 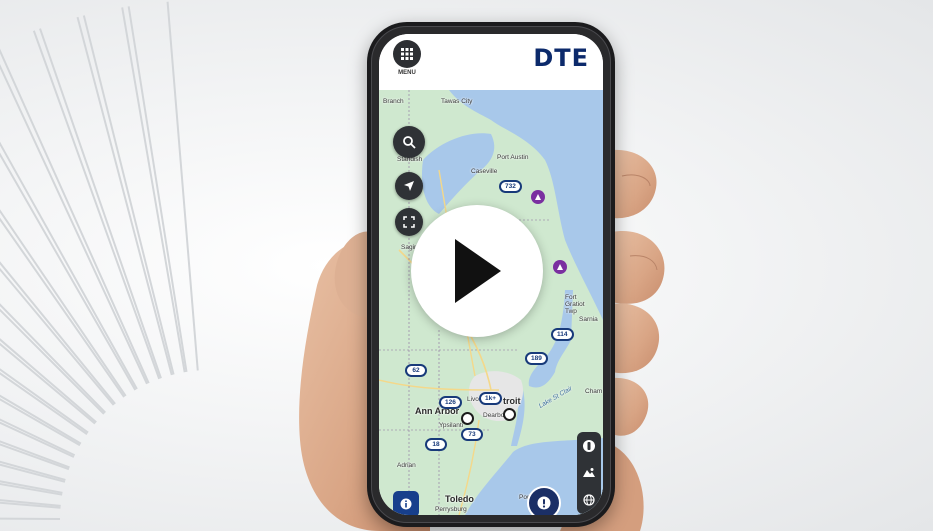 What do you see at coordinates (393, 101) in the screenshot?
I see `map-label: Branch` at bounding box center [393, 101].